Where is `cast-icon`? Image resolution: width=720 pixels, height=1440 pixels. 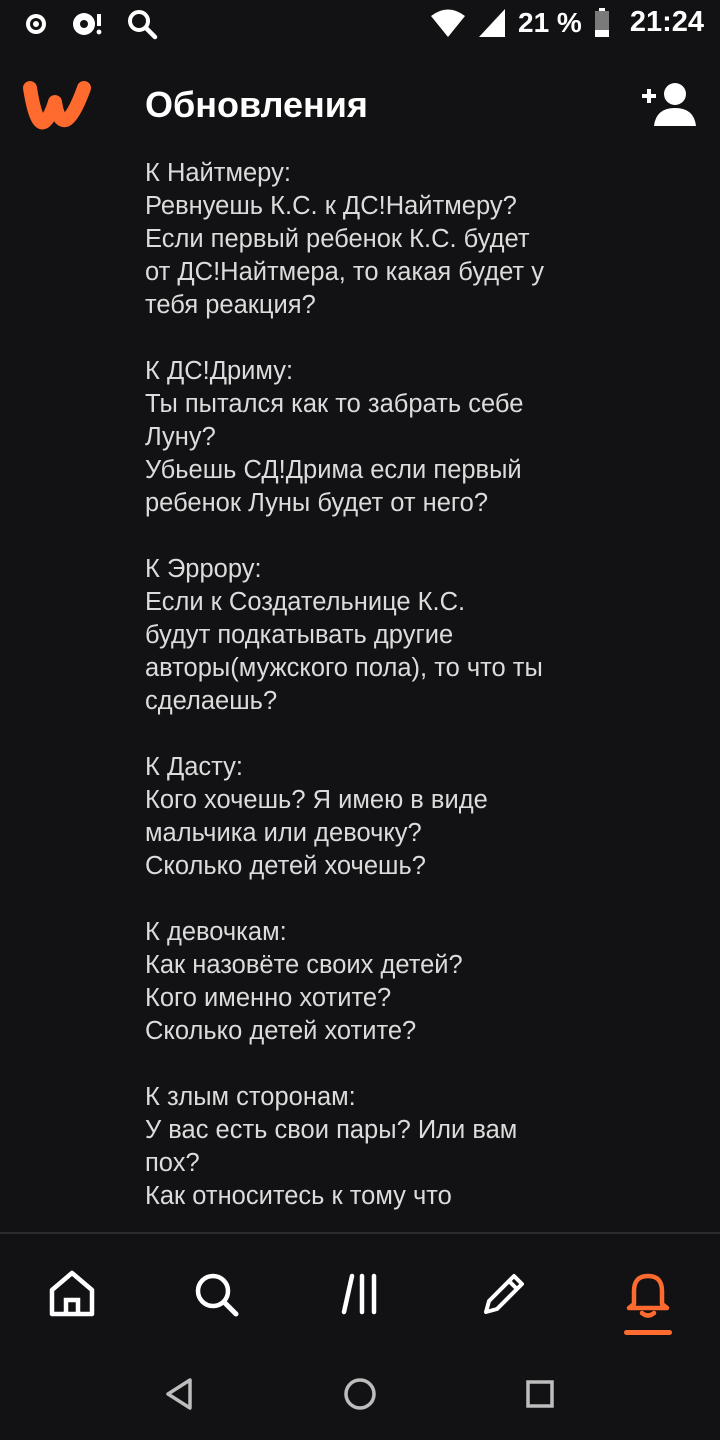 cast-icon is located at coordinates (87, 24).